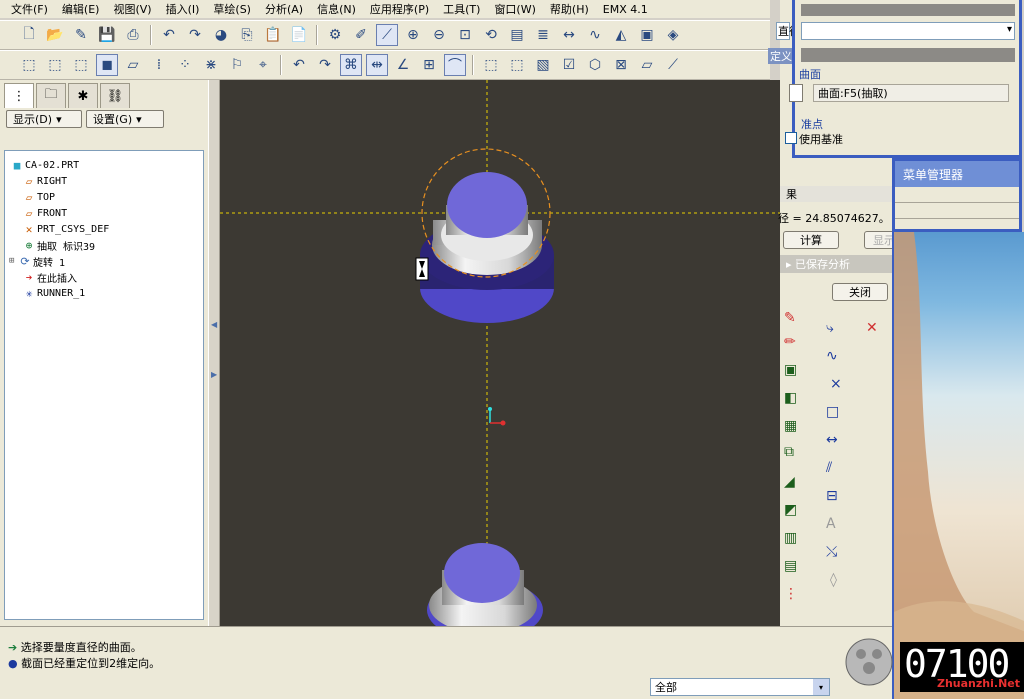  What do you see at coordinates (791, 594) in the screenshot?
I see `round-icon: ⋮` at bounding box center [791, 594].